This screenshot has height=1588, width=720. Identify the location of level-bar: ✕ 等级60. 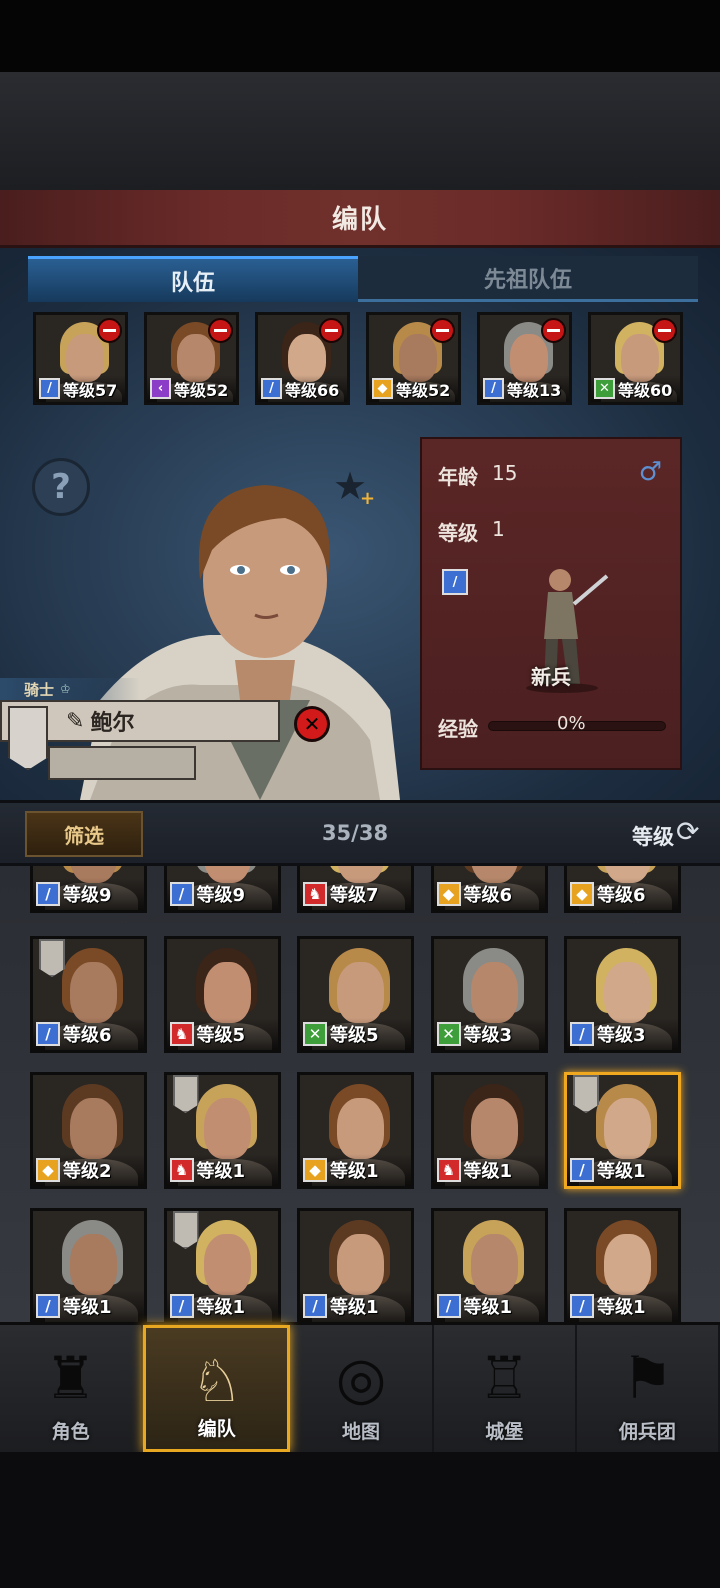
(635, 388).